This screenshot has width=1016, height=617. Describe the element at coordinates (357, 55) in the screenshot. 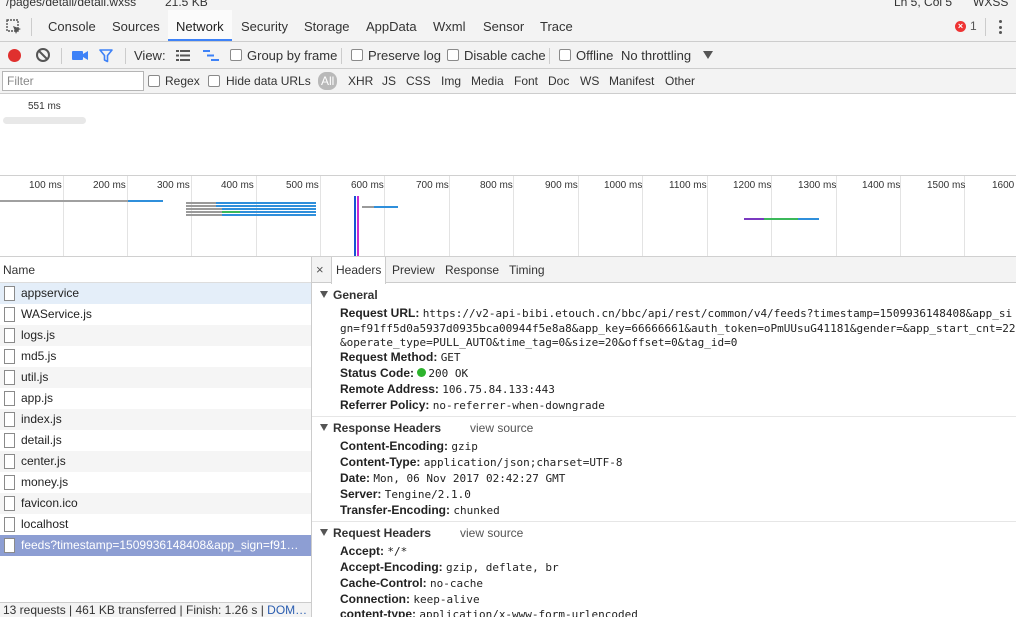

I see `preserve-log-checkbox` at that location.